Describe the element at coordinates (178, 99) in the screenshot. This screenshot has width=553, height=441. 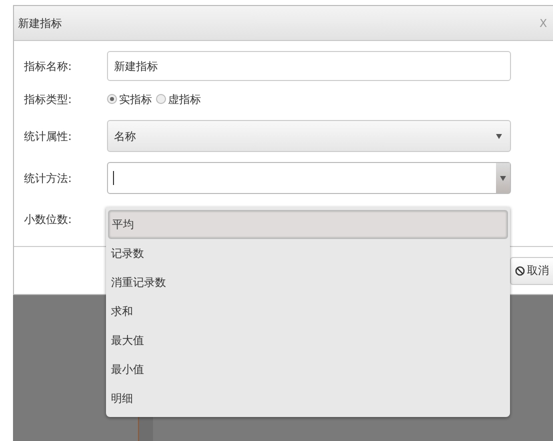
I see `radio-option: 虚指标` at that location.